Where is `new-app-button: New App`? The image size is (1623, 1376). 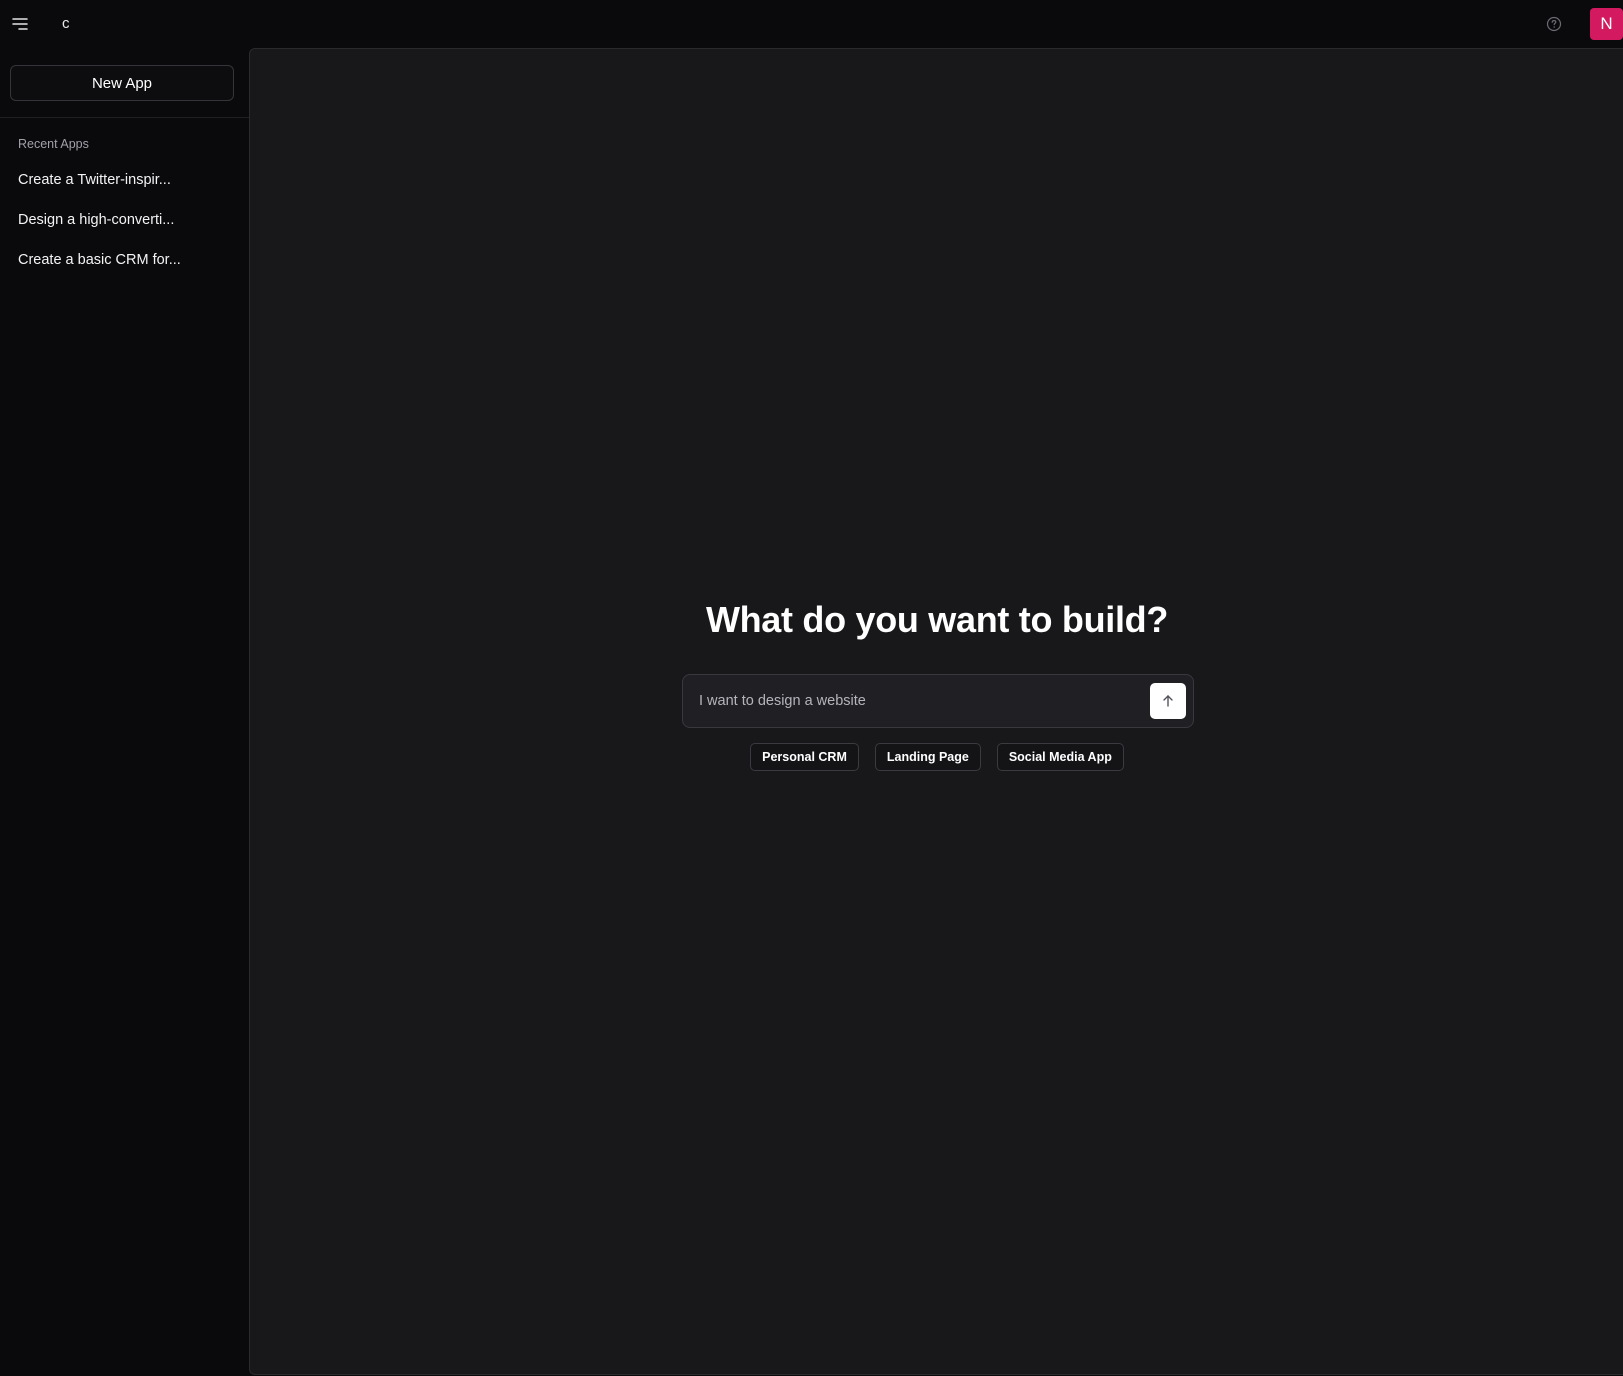
new-app-button: New App is located at coordinates (122, 83).